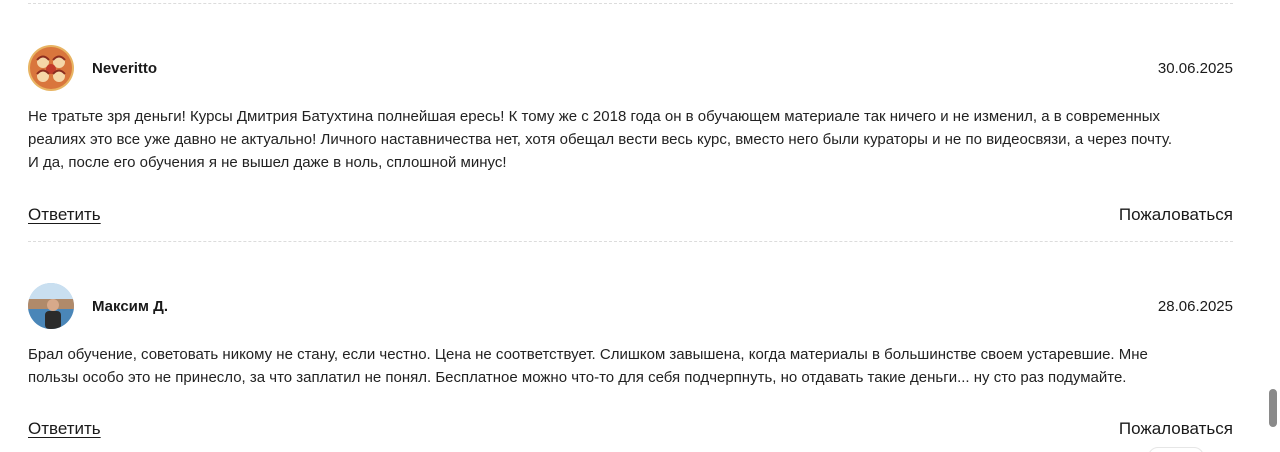  I want to click on partial-button, so click(1176, 449).